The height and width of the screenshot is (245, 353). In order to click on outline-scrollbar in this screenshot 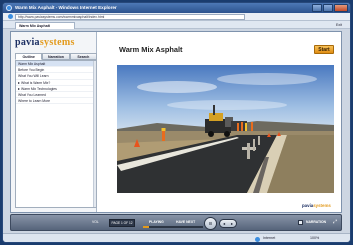, I will do `click(94, 134)`.